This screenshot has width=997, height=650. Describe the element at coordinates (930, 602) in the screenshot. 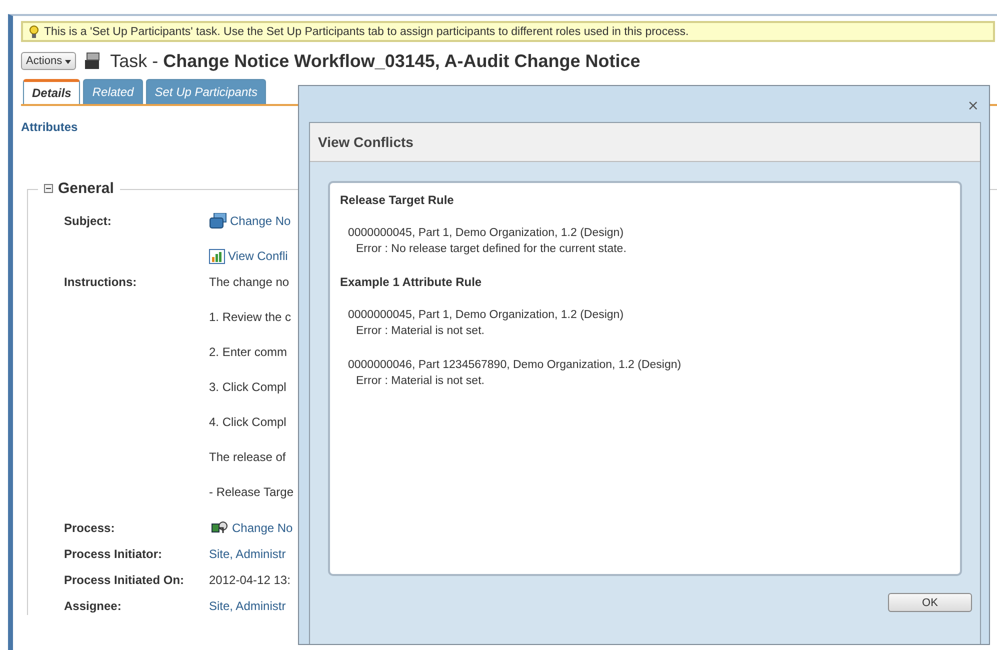

I see `ok-button: OK` at that location.